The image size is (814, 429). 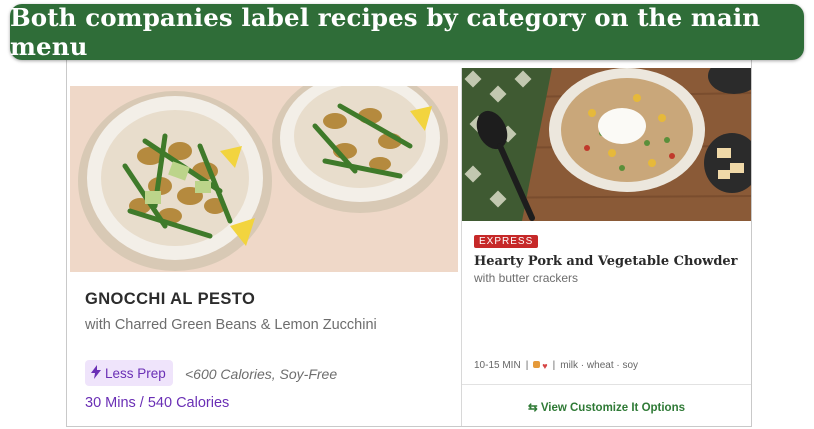 What do you see at coordinates (261, 374) in the screenshot?
I see `calorie-note: <600 Calories, Soy-Free` at bounding box center [261, 374].